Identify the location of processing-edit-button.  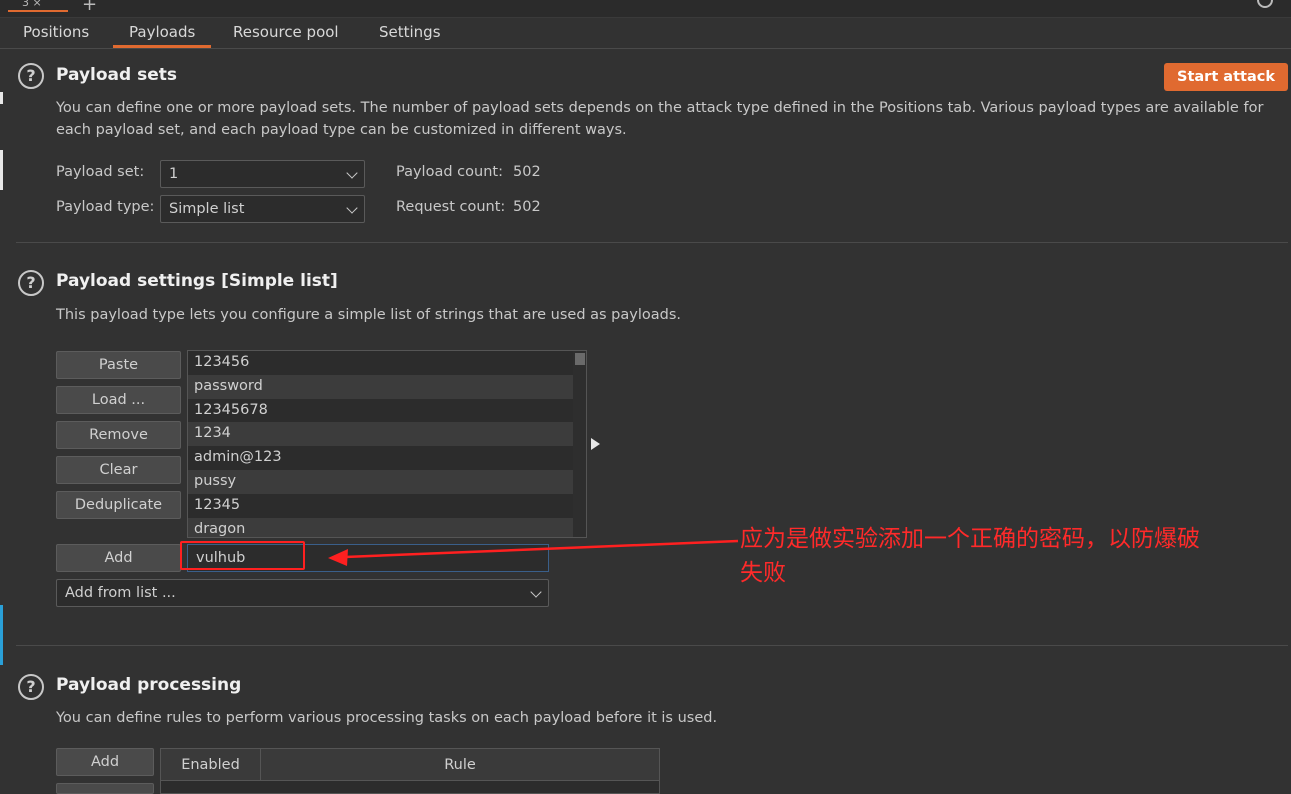
(105, 788).